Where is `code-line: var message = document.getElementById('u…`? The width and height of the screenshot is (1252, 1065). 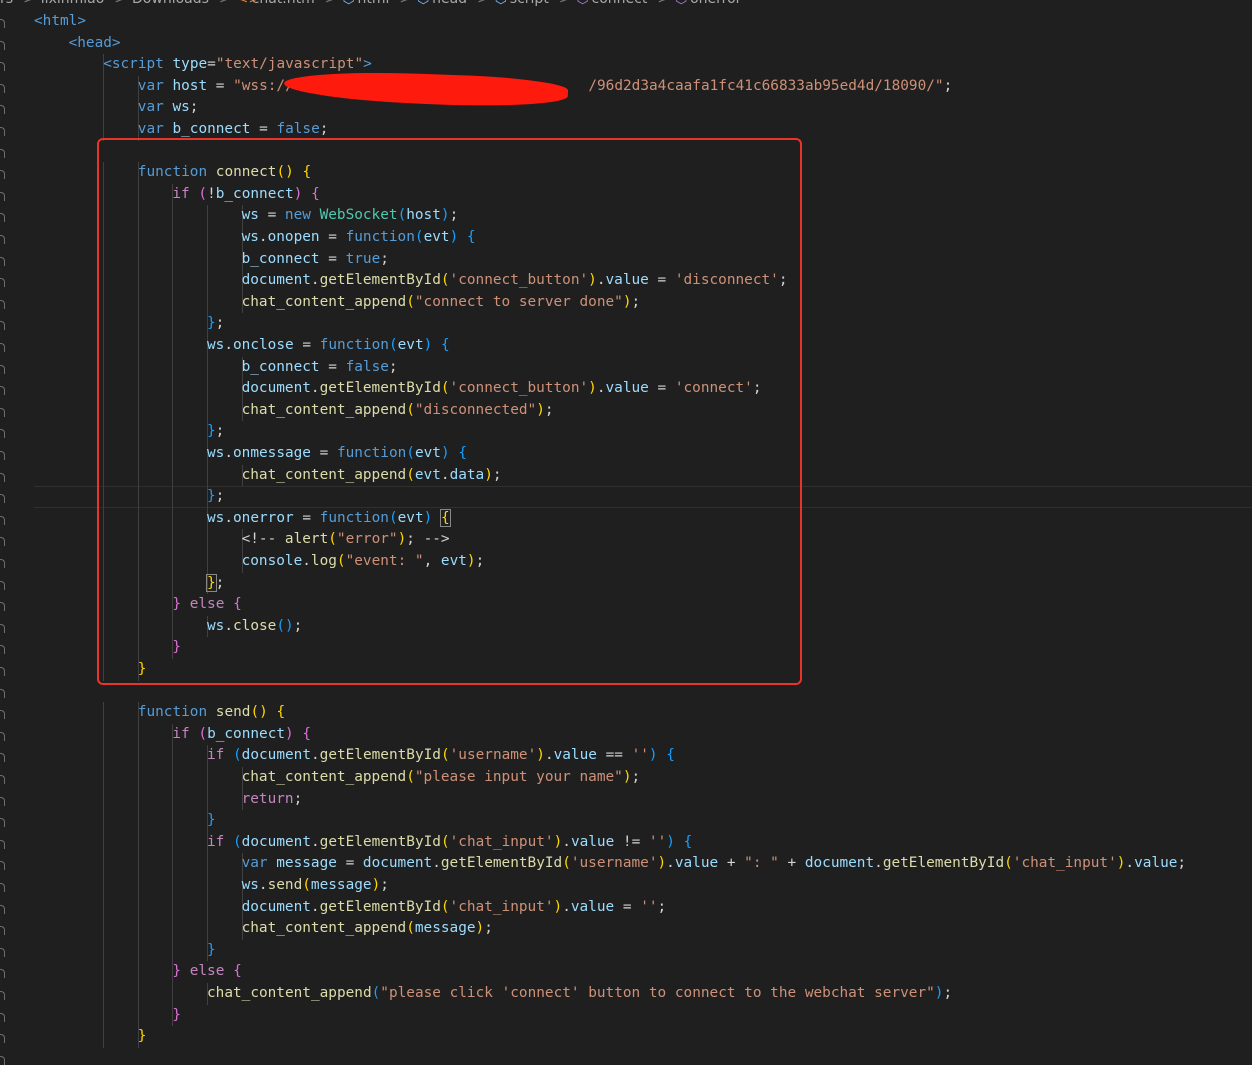
code-line: var message = document.getElementById('u… is located at coordinates (626, 864).